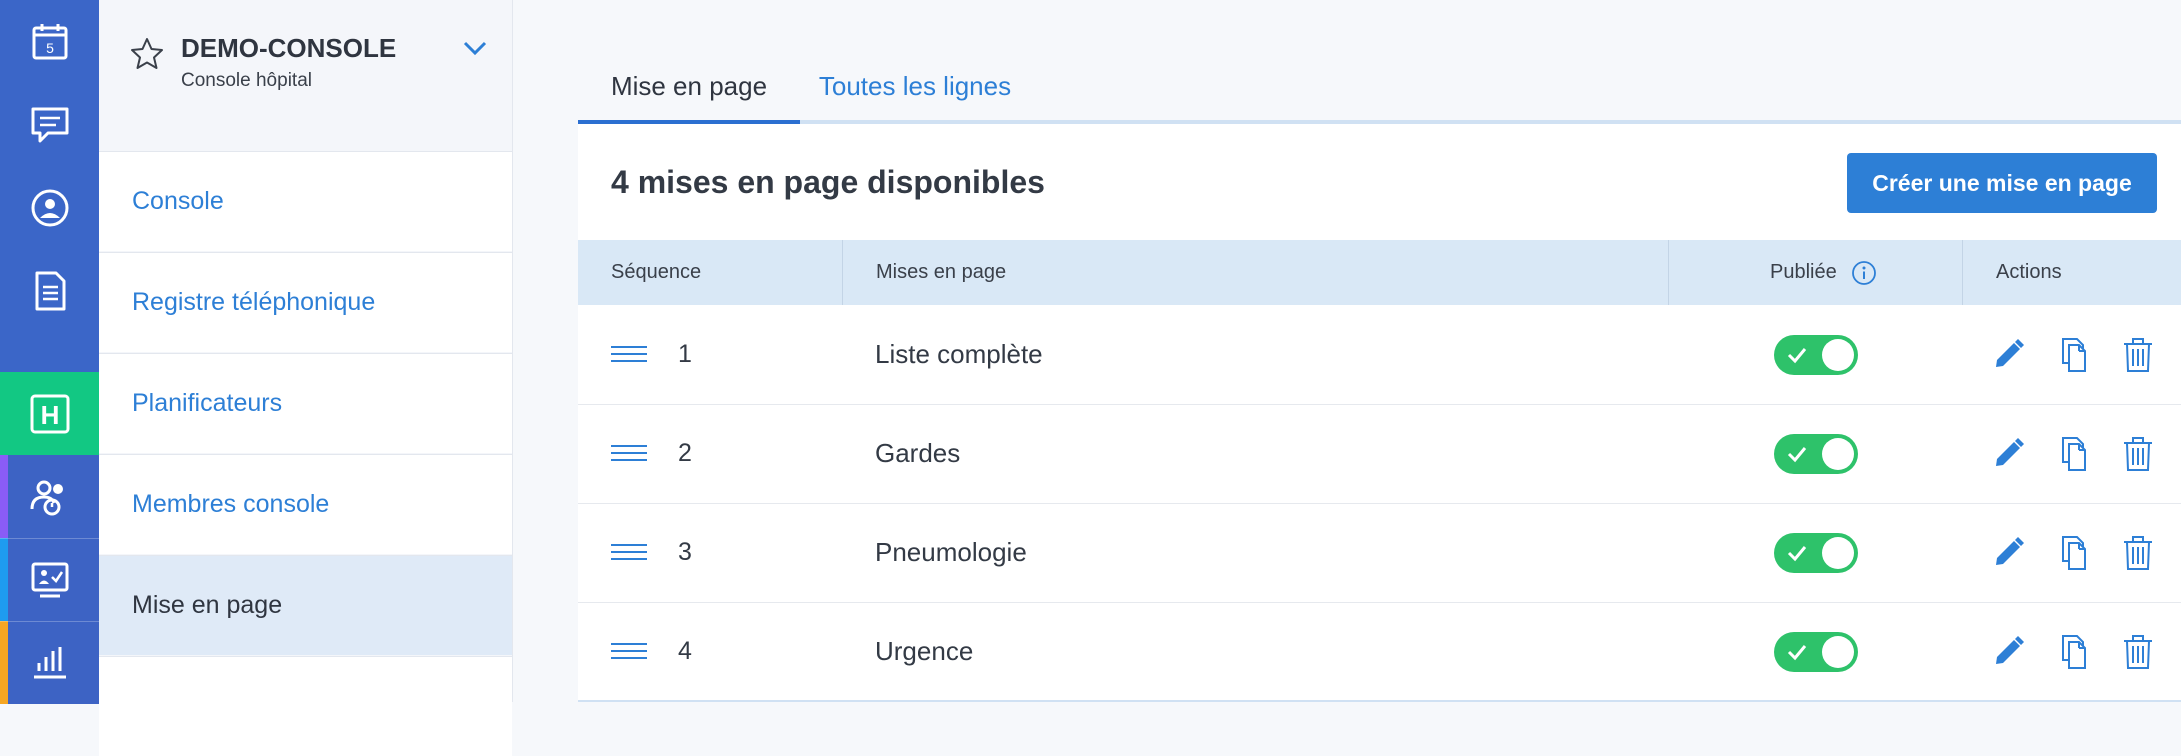 The image size is (2181, 756). Describe the element at coordinates (305, 403) in the screenshot. I see `sidebar-item-schedulers: Planificateurs` at that location.